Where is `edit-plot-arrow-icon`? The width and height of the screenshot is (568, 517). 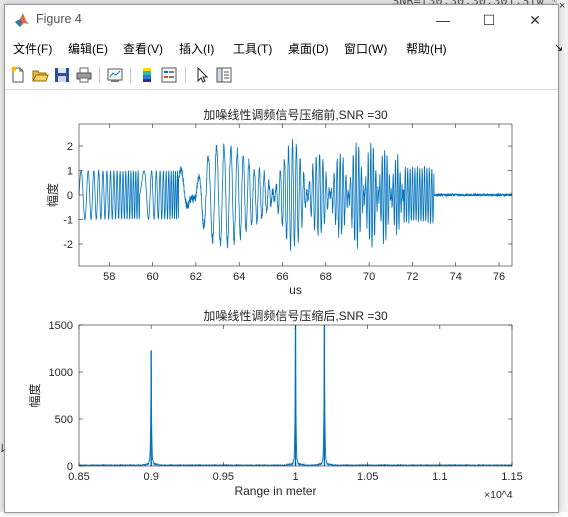
edit-plot-arrow-icon is located at coordinates (202, 75).